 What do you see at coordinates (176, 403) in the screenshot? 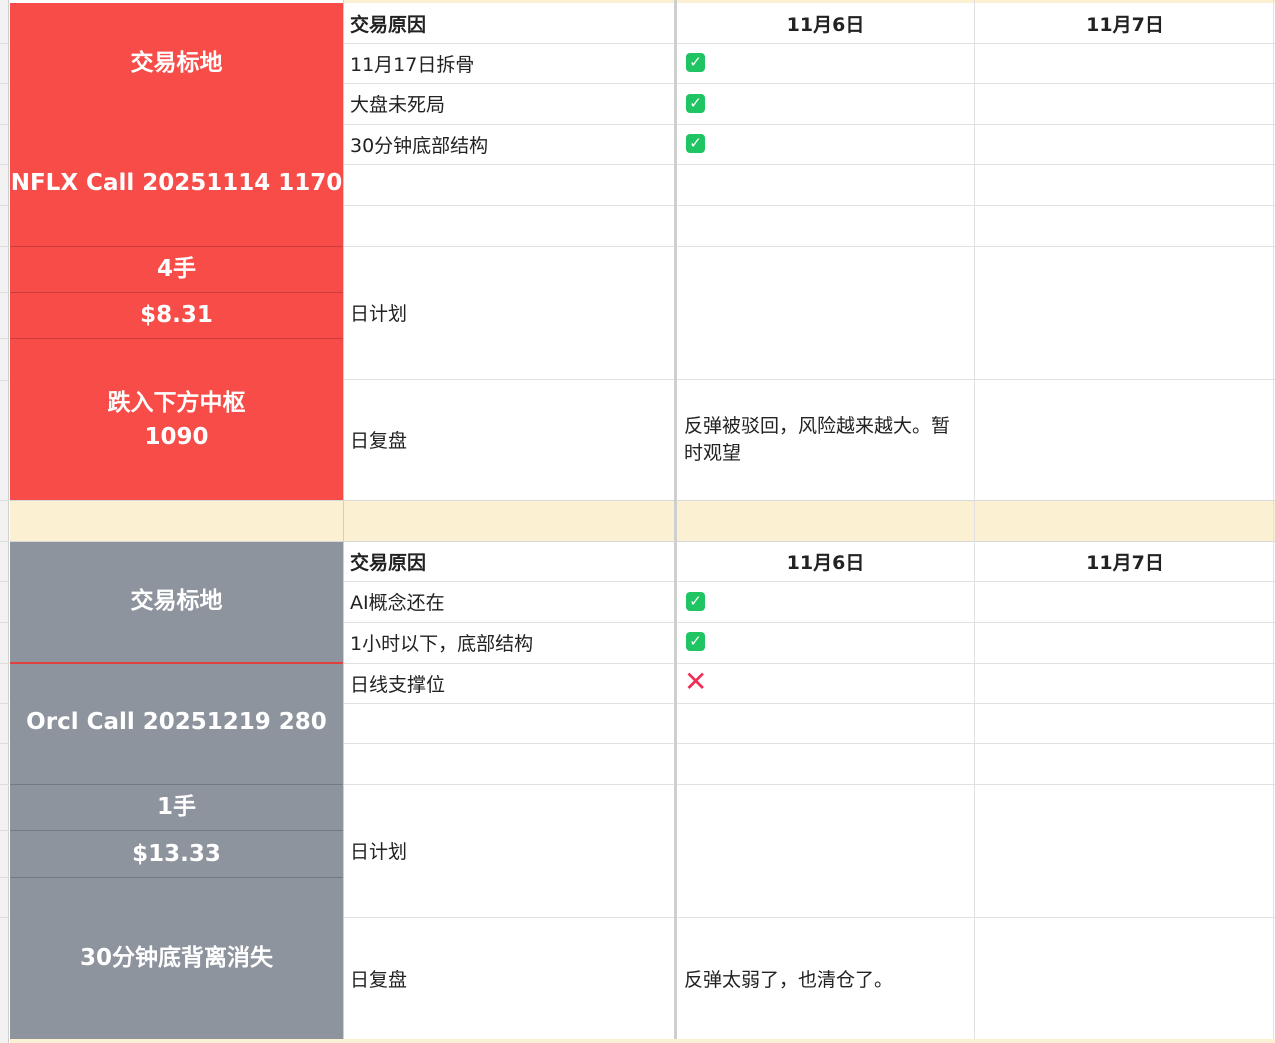
I see `stop-condition-line1: 跌入下方中枢` at bounding box center [176, 403].